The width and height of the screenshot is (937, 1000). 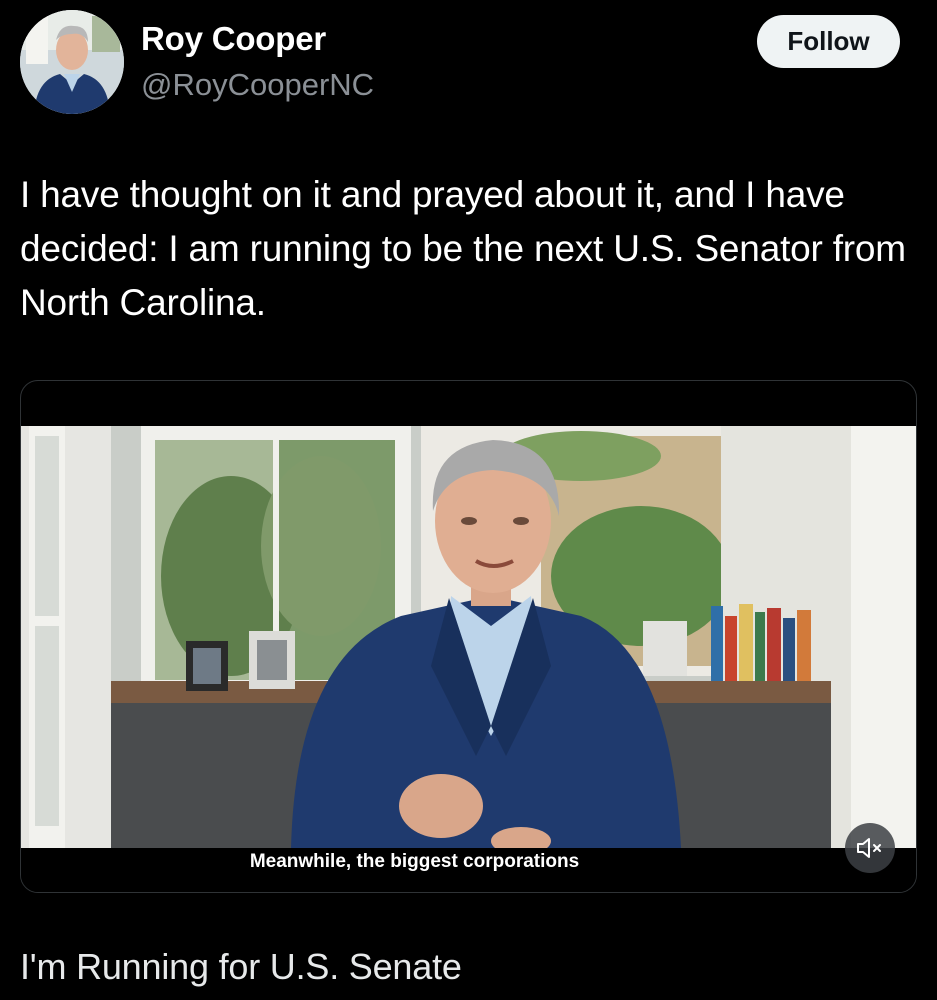 I want to click on avatar-image, so click(x=72, y=62).